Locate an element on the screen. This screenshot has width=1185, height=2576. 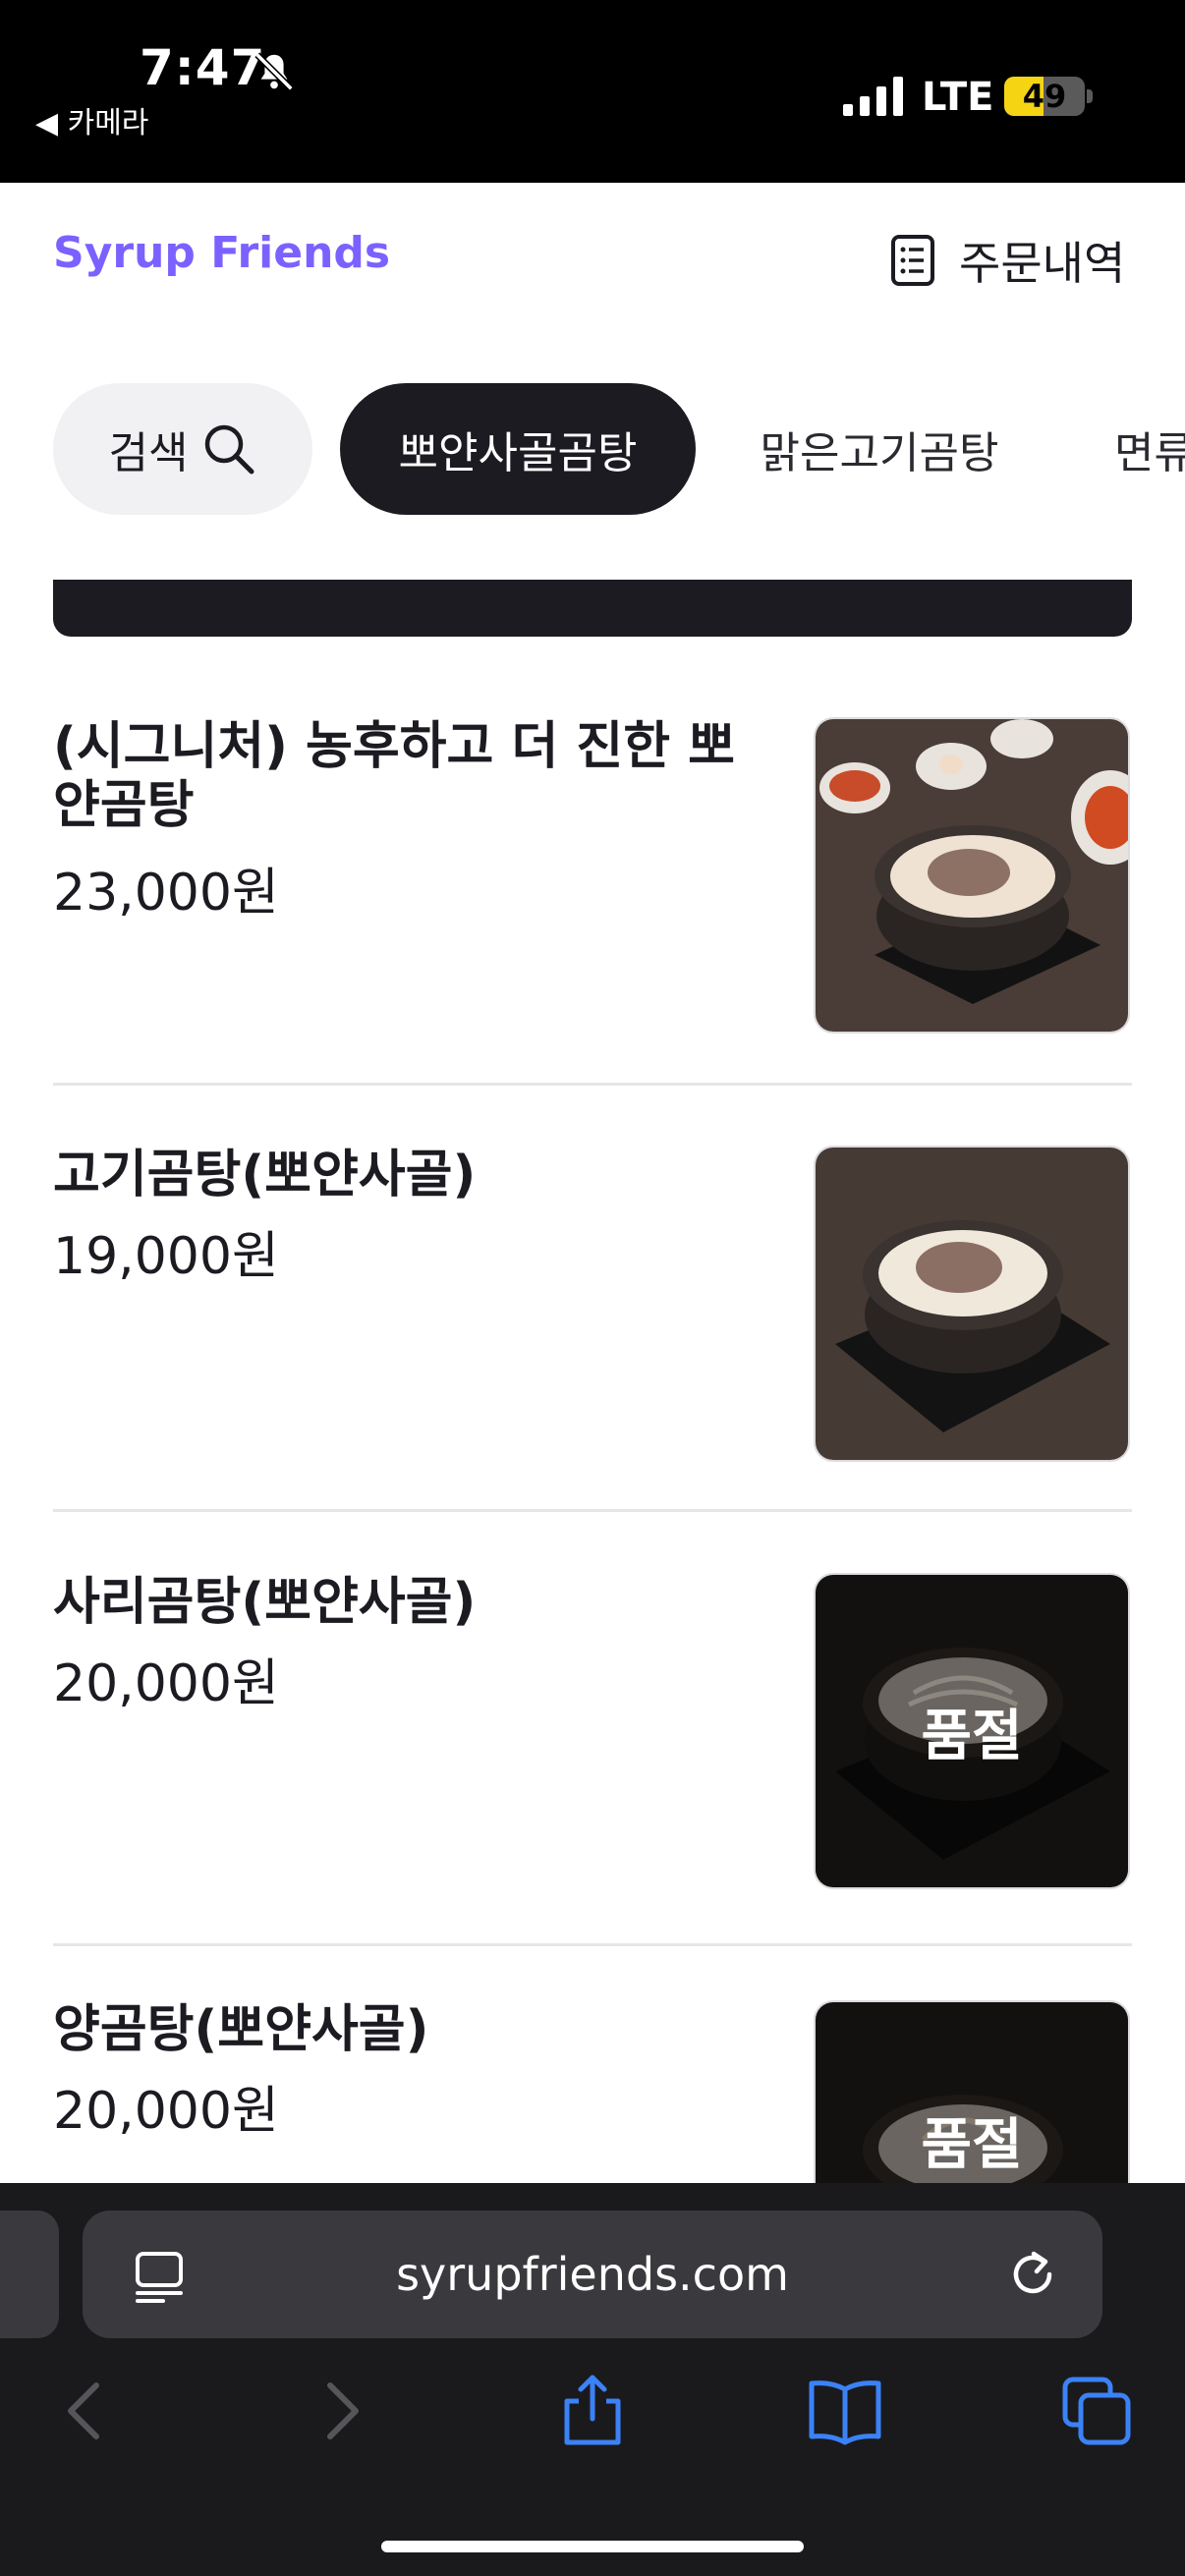
menu-item: (시그니처) 농후하고 더 진한 뽀얀곰탕 23,000원 is located at coordinates (592, 877).